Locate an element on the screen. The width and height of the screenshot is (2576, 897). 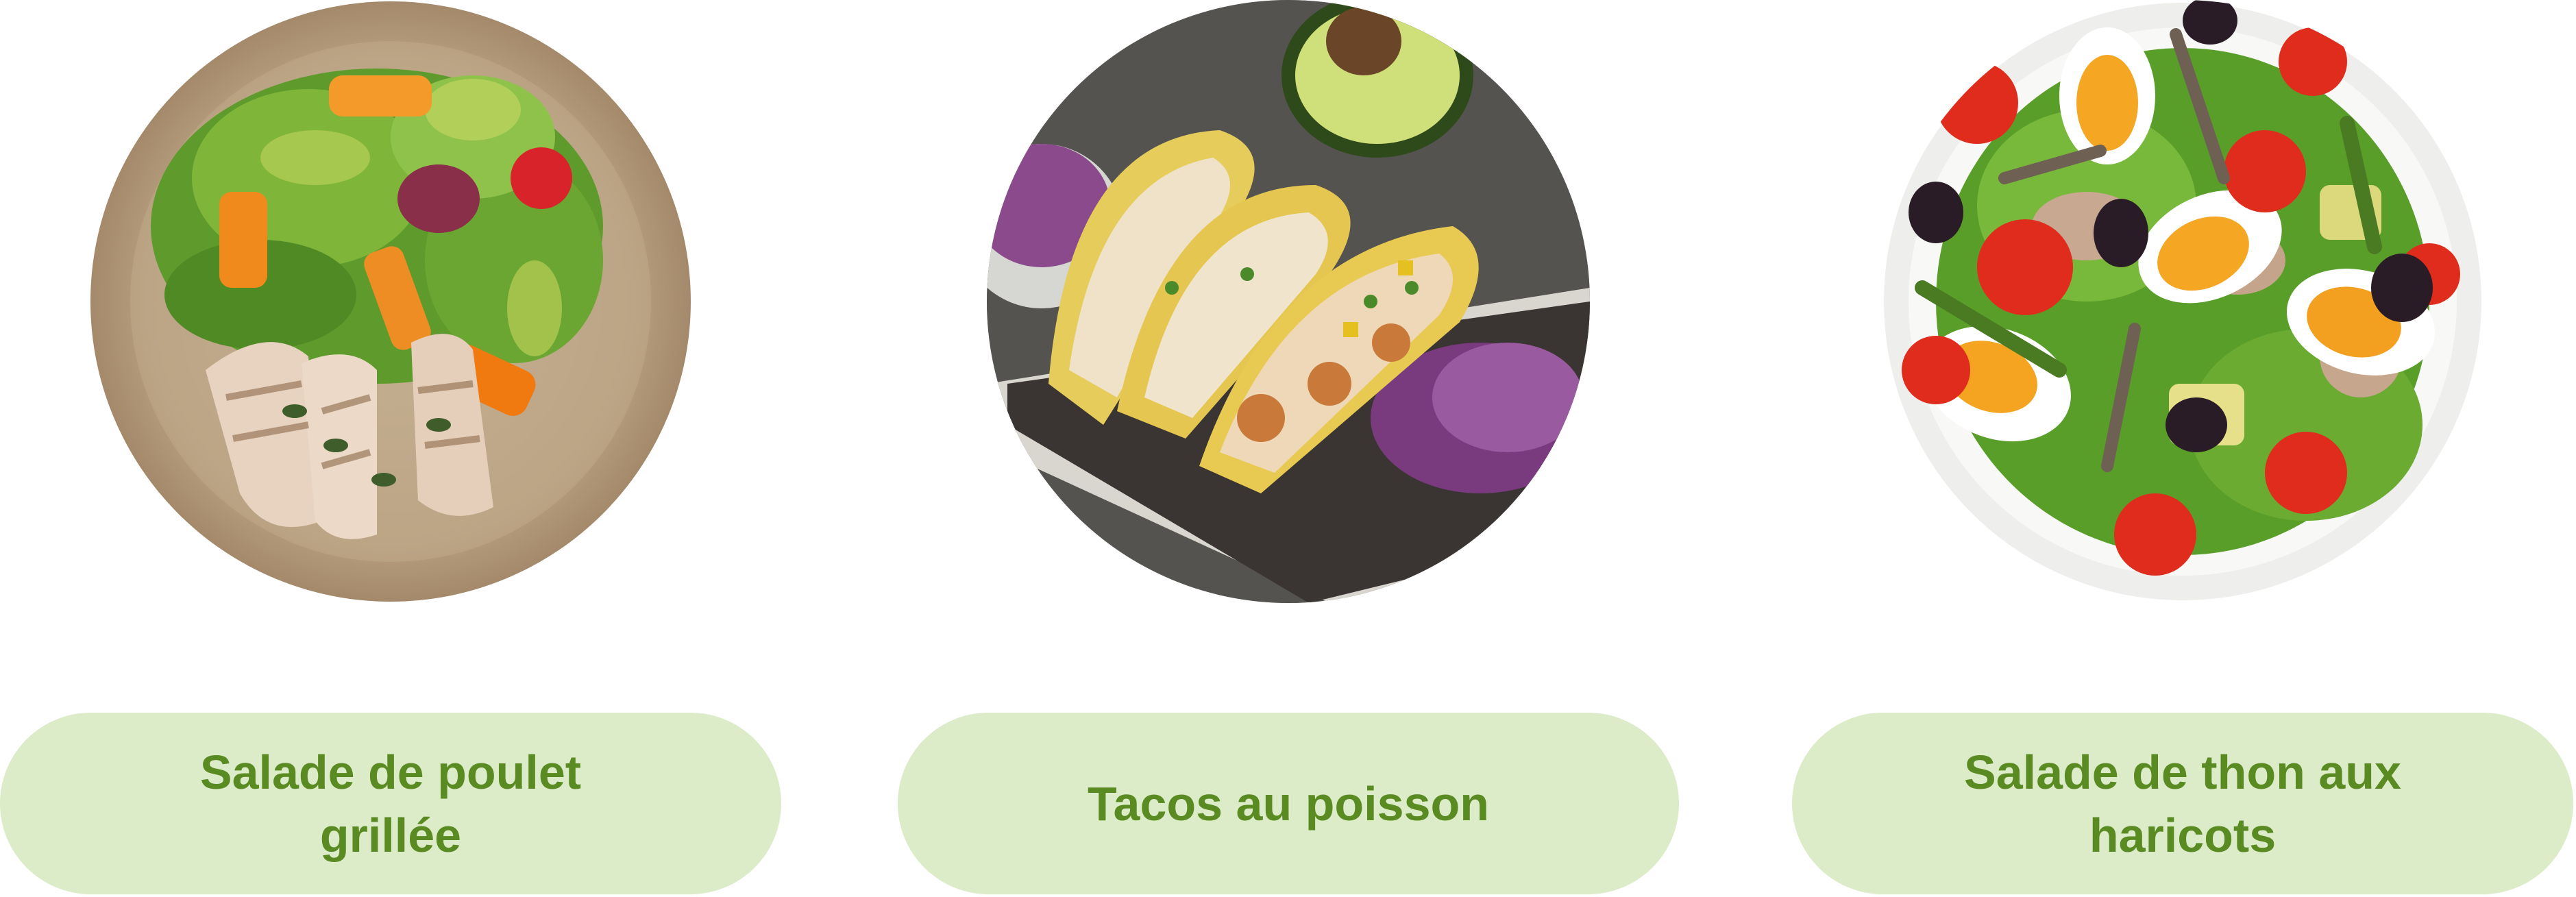
dish-title: Salade de thon aux haricots is located at coordinates (2183, 803).